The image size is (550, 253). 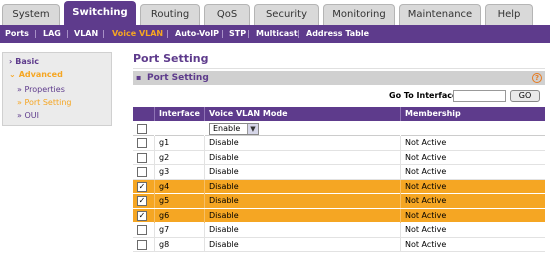 I want to click on interface-cell: g3, so click(x=180, y=172).